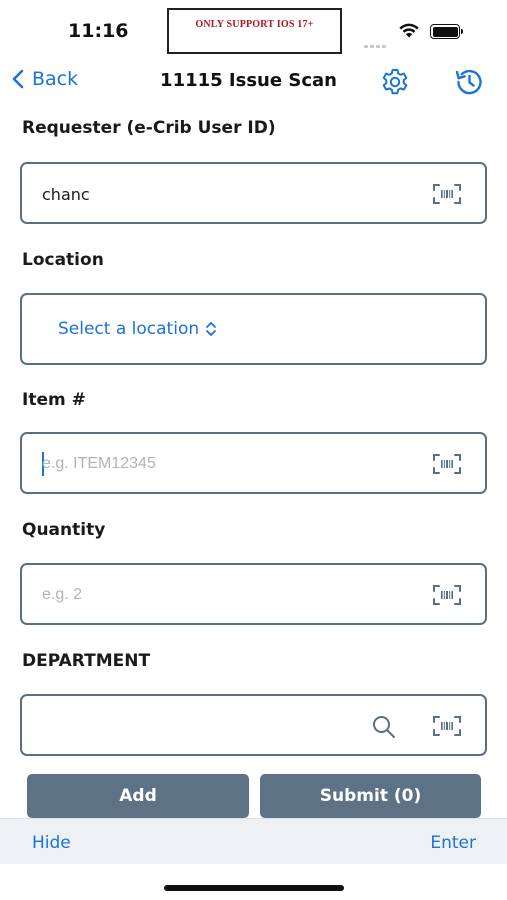  Describe the element at coordinates (248, 80) in the screenshot. I see `page-title: 11115 Issue Scan` at that location.